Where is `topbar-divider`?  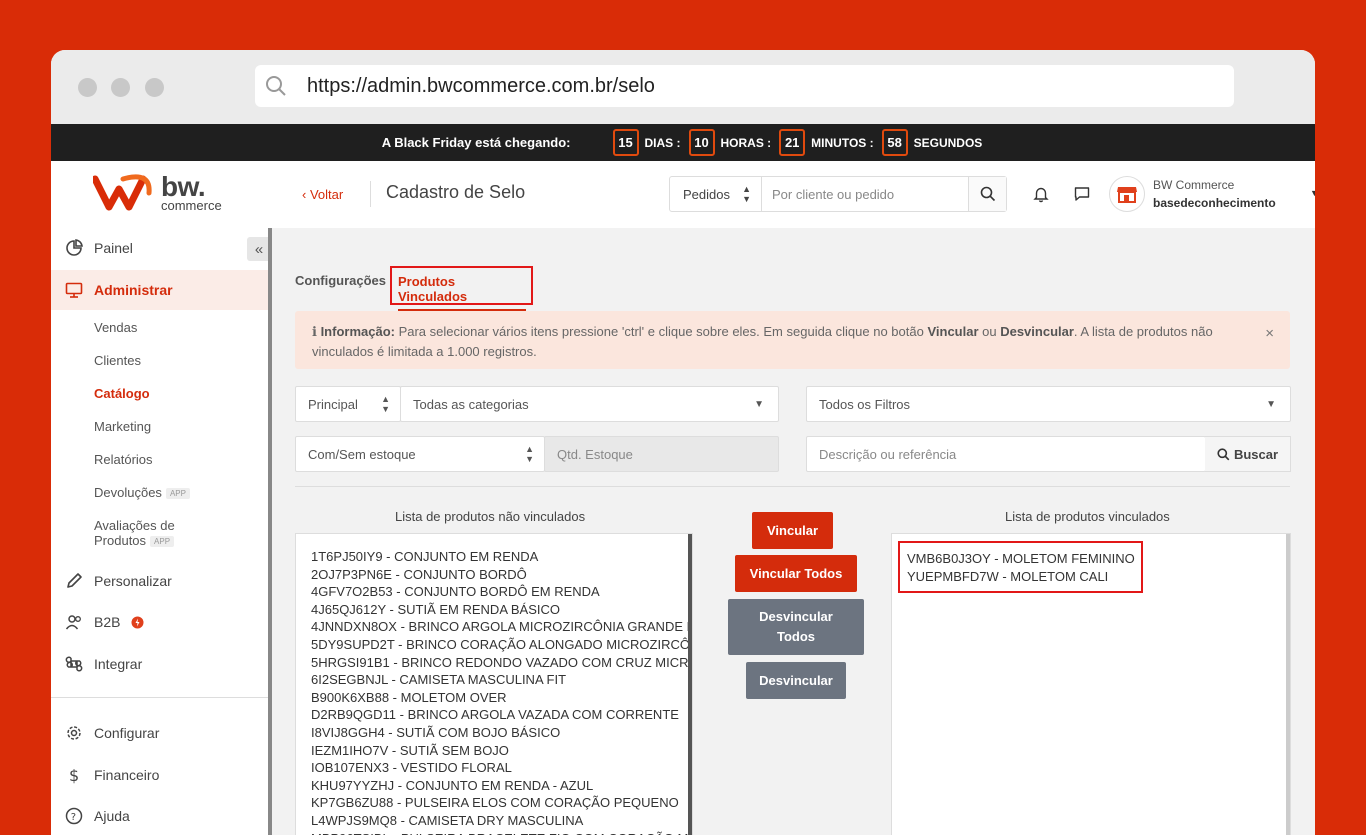
topbar-divider is located at coordinates (370, 194).